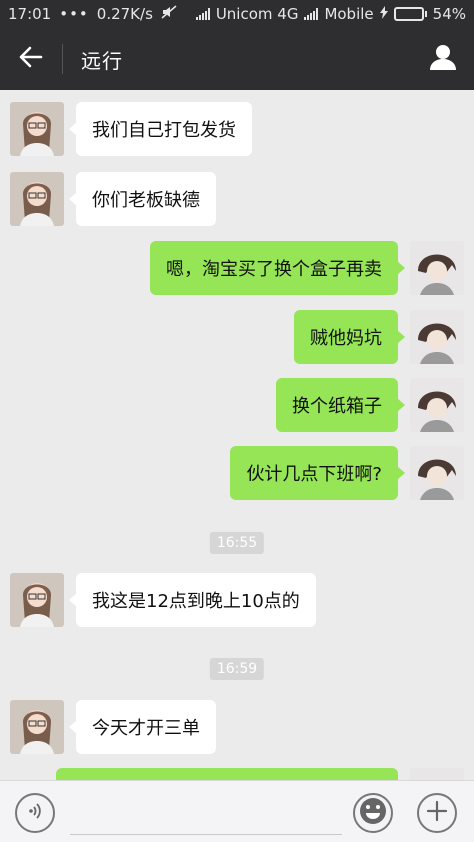  What do you see at coordinates (62, 59) in the screenshot?
I see `header-divider` at bounding box center [62, 59].